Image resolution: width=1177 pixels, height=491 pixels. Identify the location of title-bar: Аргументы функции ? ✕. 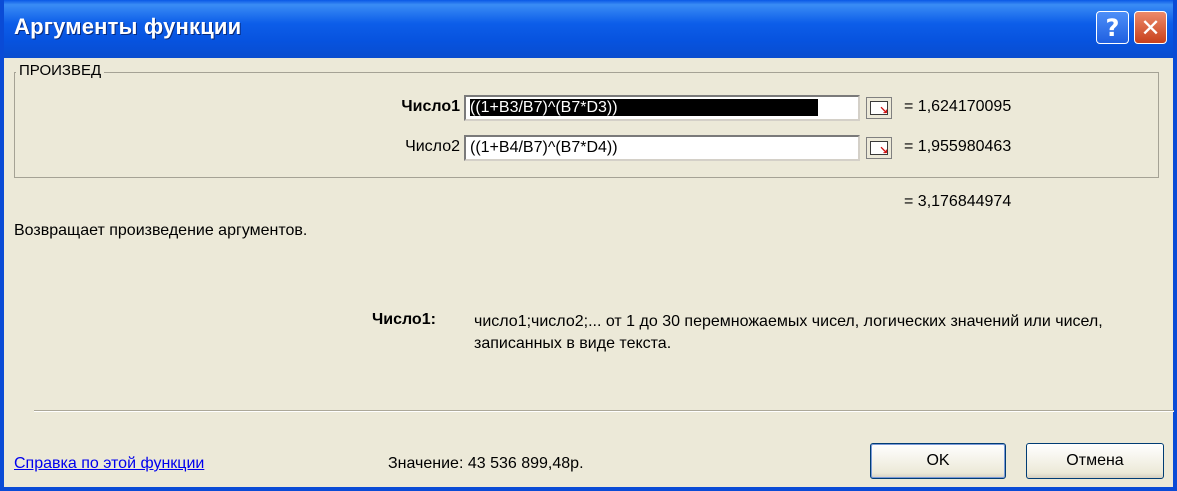
(588, 29).